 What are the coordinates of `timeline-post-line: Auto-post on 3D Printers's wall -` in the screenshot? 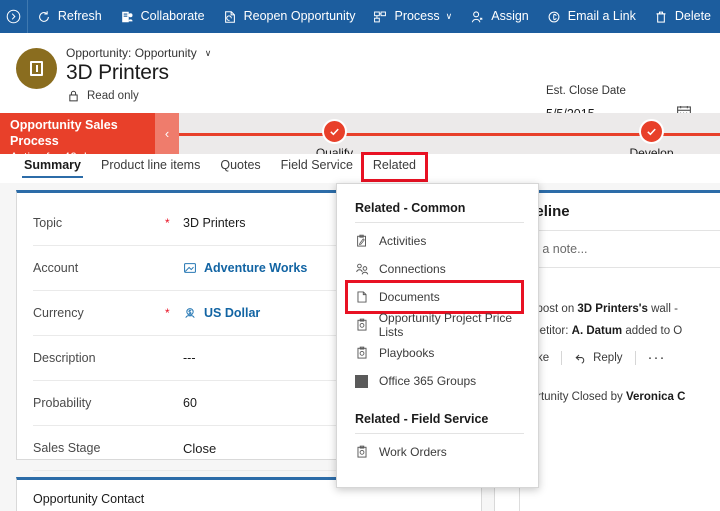 It's located at (614, 309).